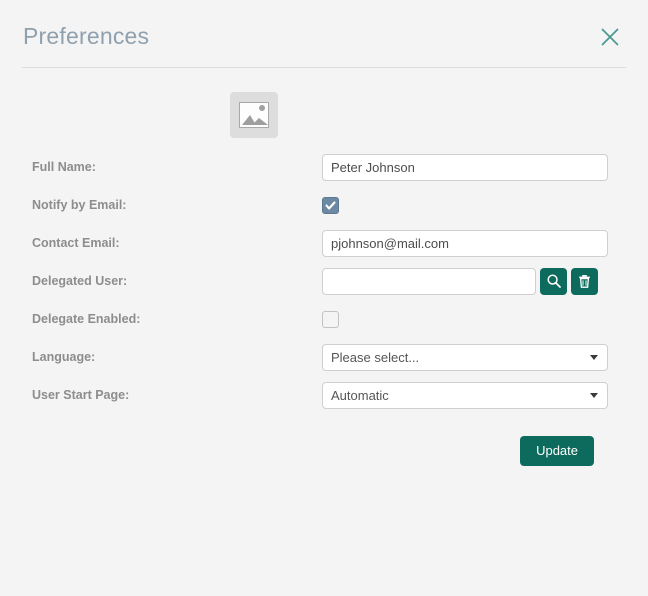 The width and height of the screenshot is (648, 596). What do you see at coordinates (324, 67) in the screenshot?
I see `header-divider` at bounding box center [324, 67].